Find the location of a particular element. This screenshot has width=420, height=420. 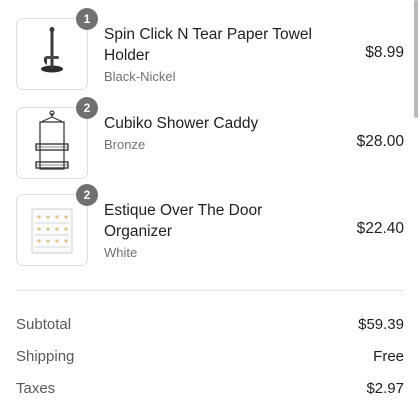

taxes-value: $2.97 is located at coordinates (385, 388).